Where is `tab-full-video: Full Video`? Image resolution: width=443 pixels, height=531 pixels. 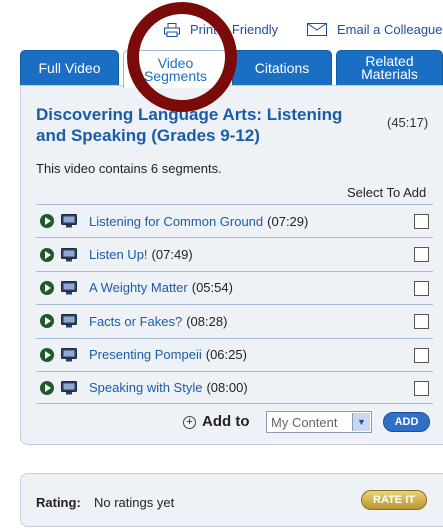
tab-full-video: Full Video is located at coordinates (69, 68).